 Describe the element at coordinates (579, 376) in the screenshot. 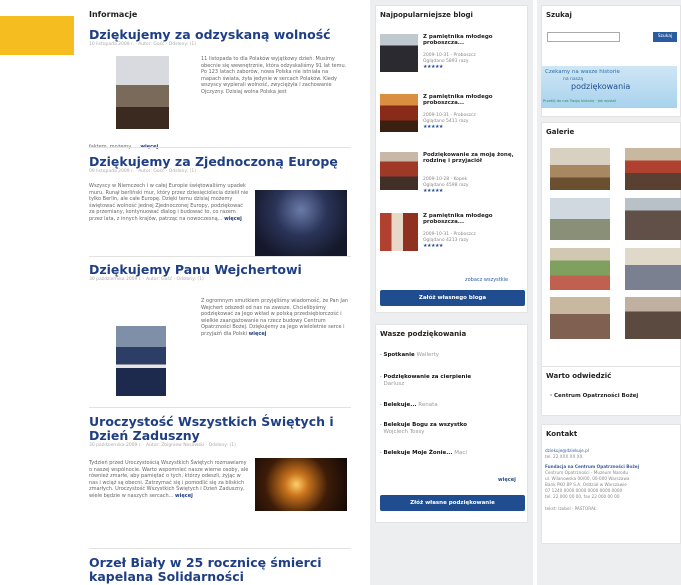

I see `box-title: Warto odwiedzić` at that location.